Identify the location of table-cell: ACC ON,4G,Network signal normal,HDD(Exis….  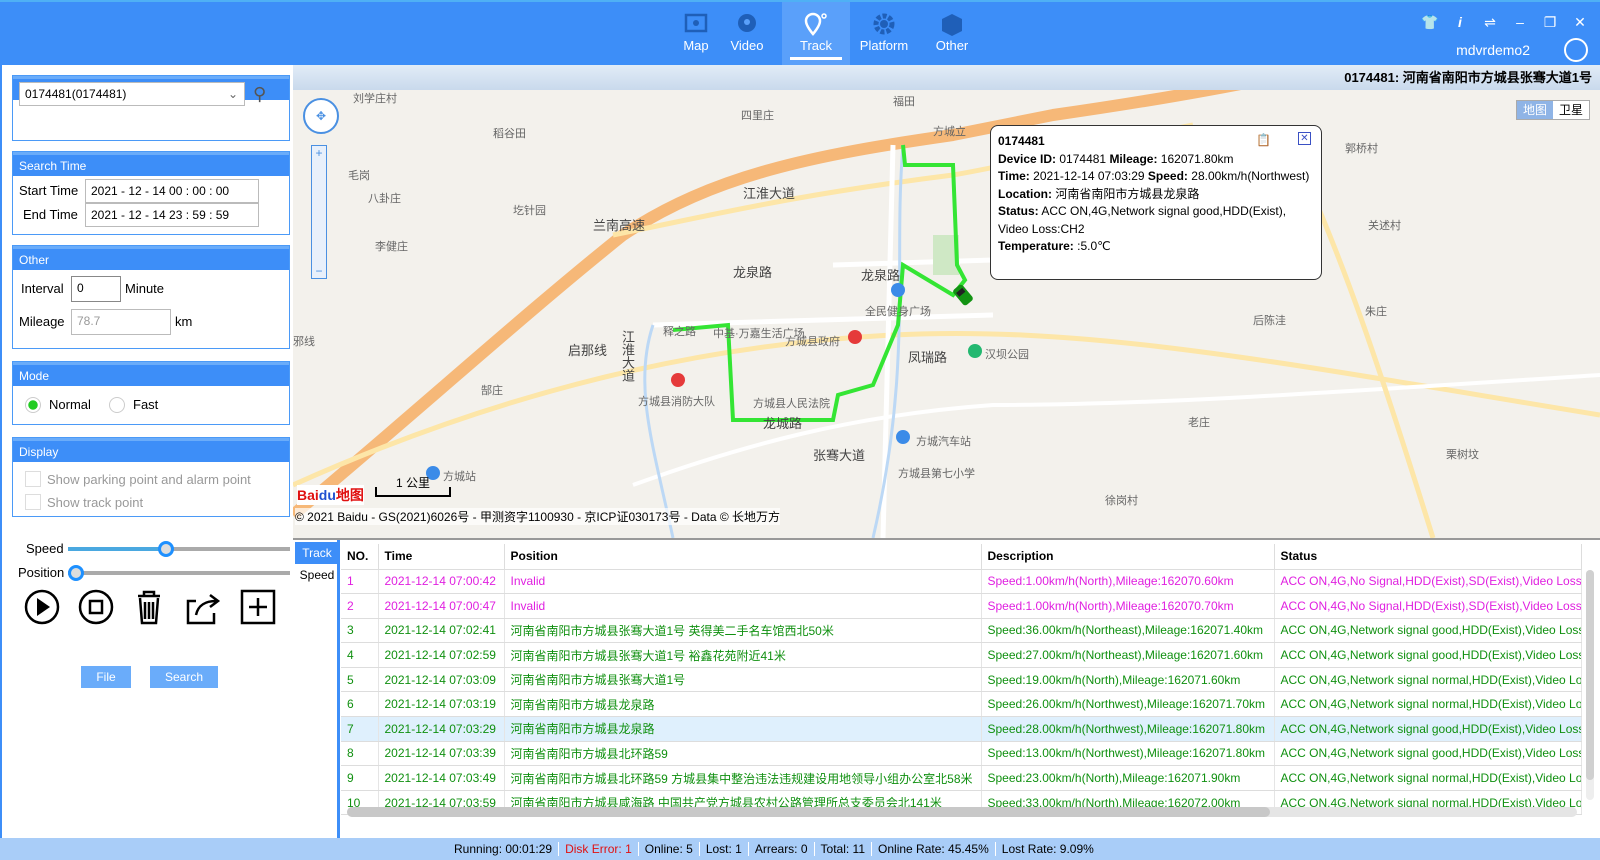
(1428, 778).